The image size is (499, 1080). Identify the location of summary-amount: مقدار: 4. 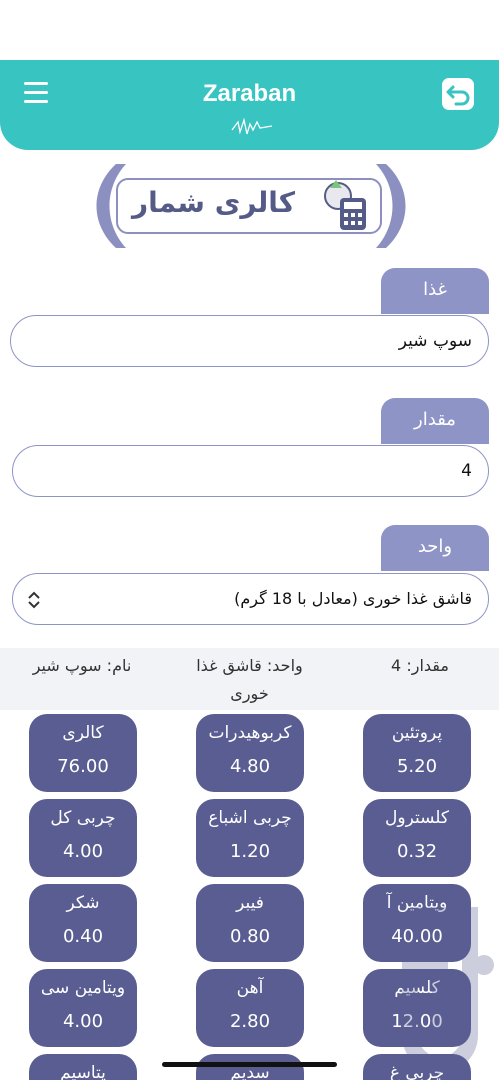
(420, 665).